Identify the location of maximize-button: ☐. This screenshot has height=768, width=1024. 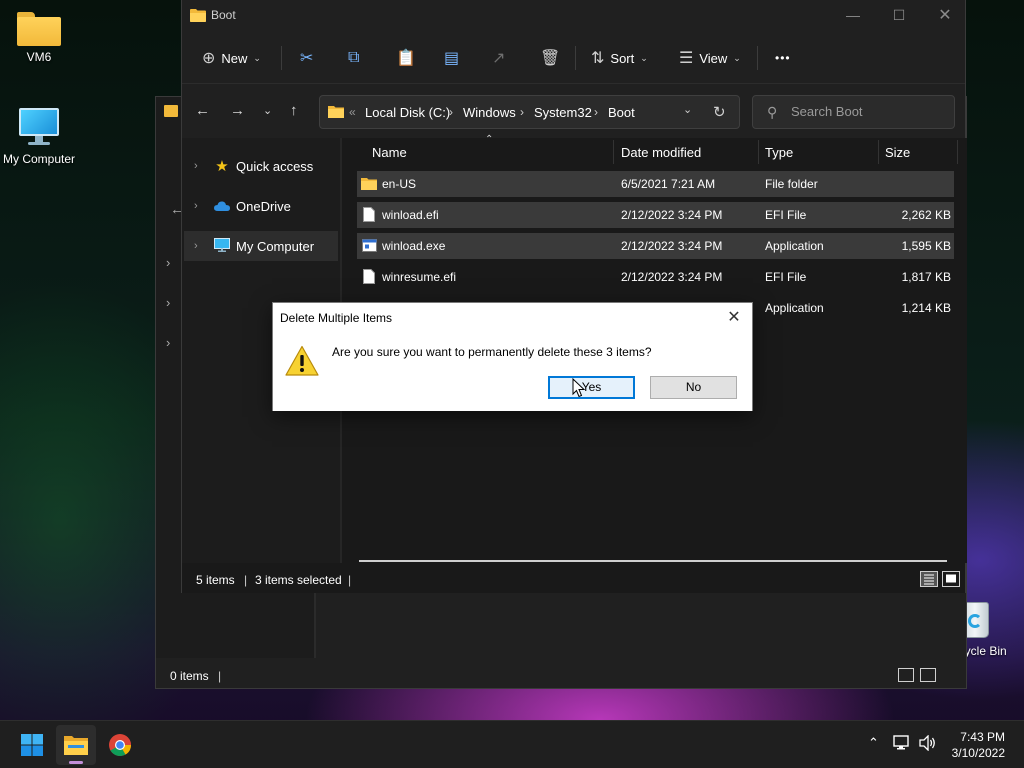
(899, 15).